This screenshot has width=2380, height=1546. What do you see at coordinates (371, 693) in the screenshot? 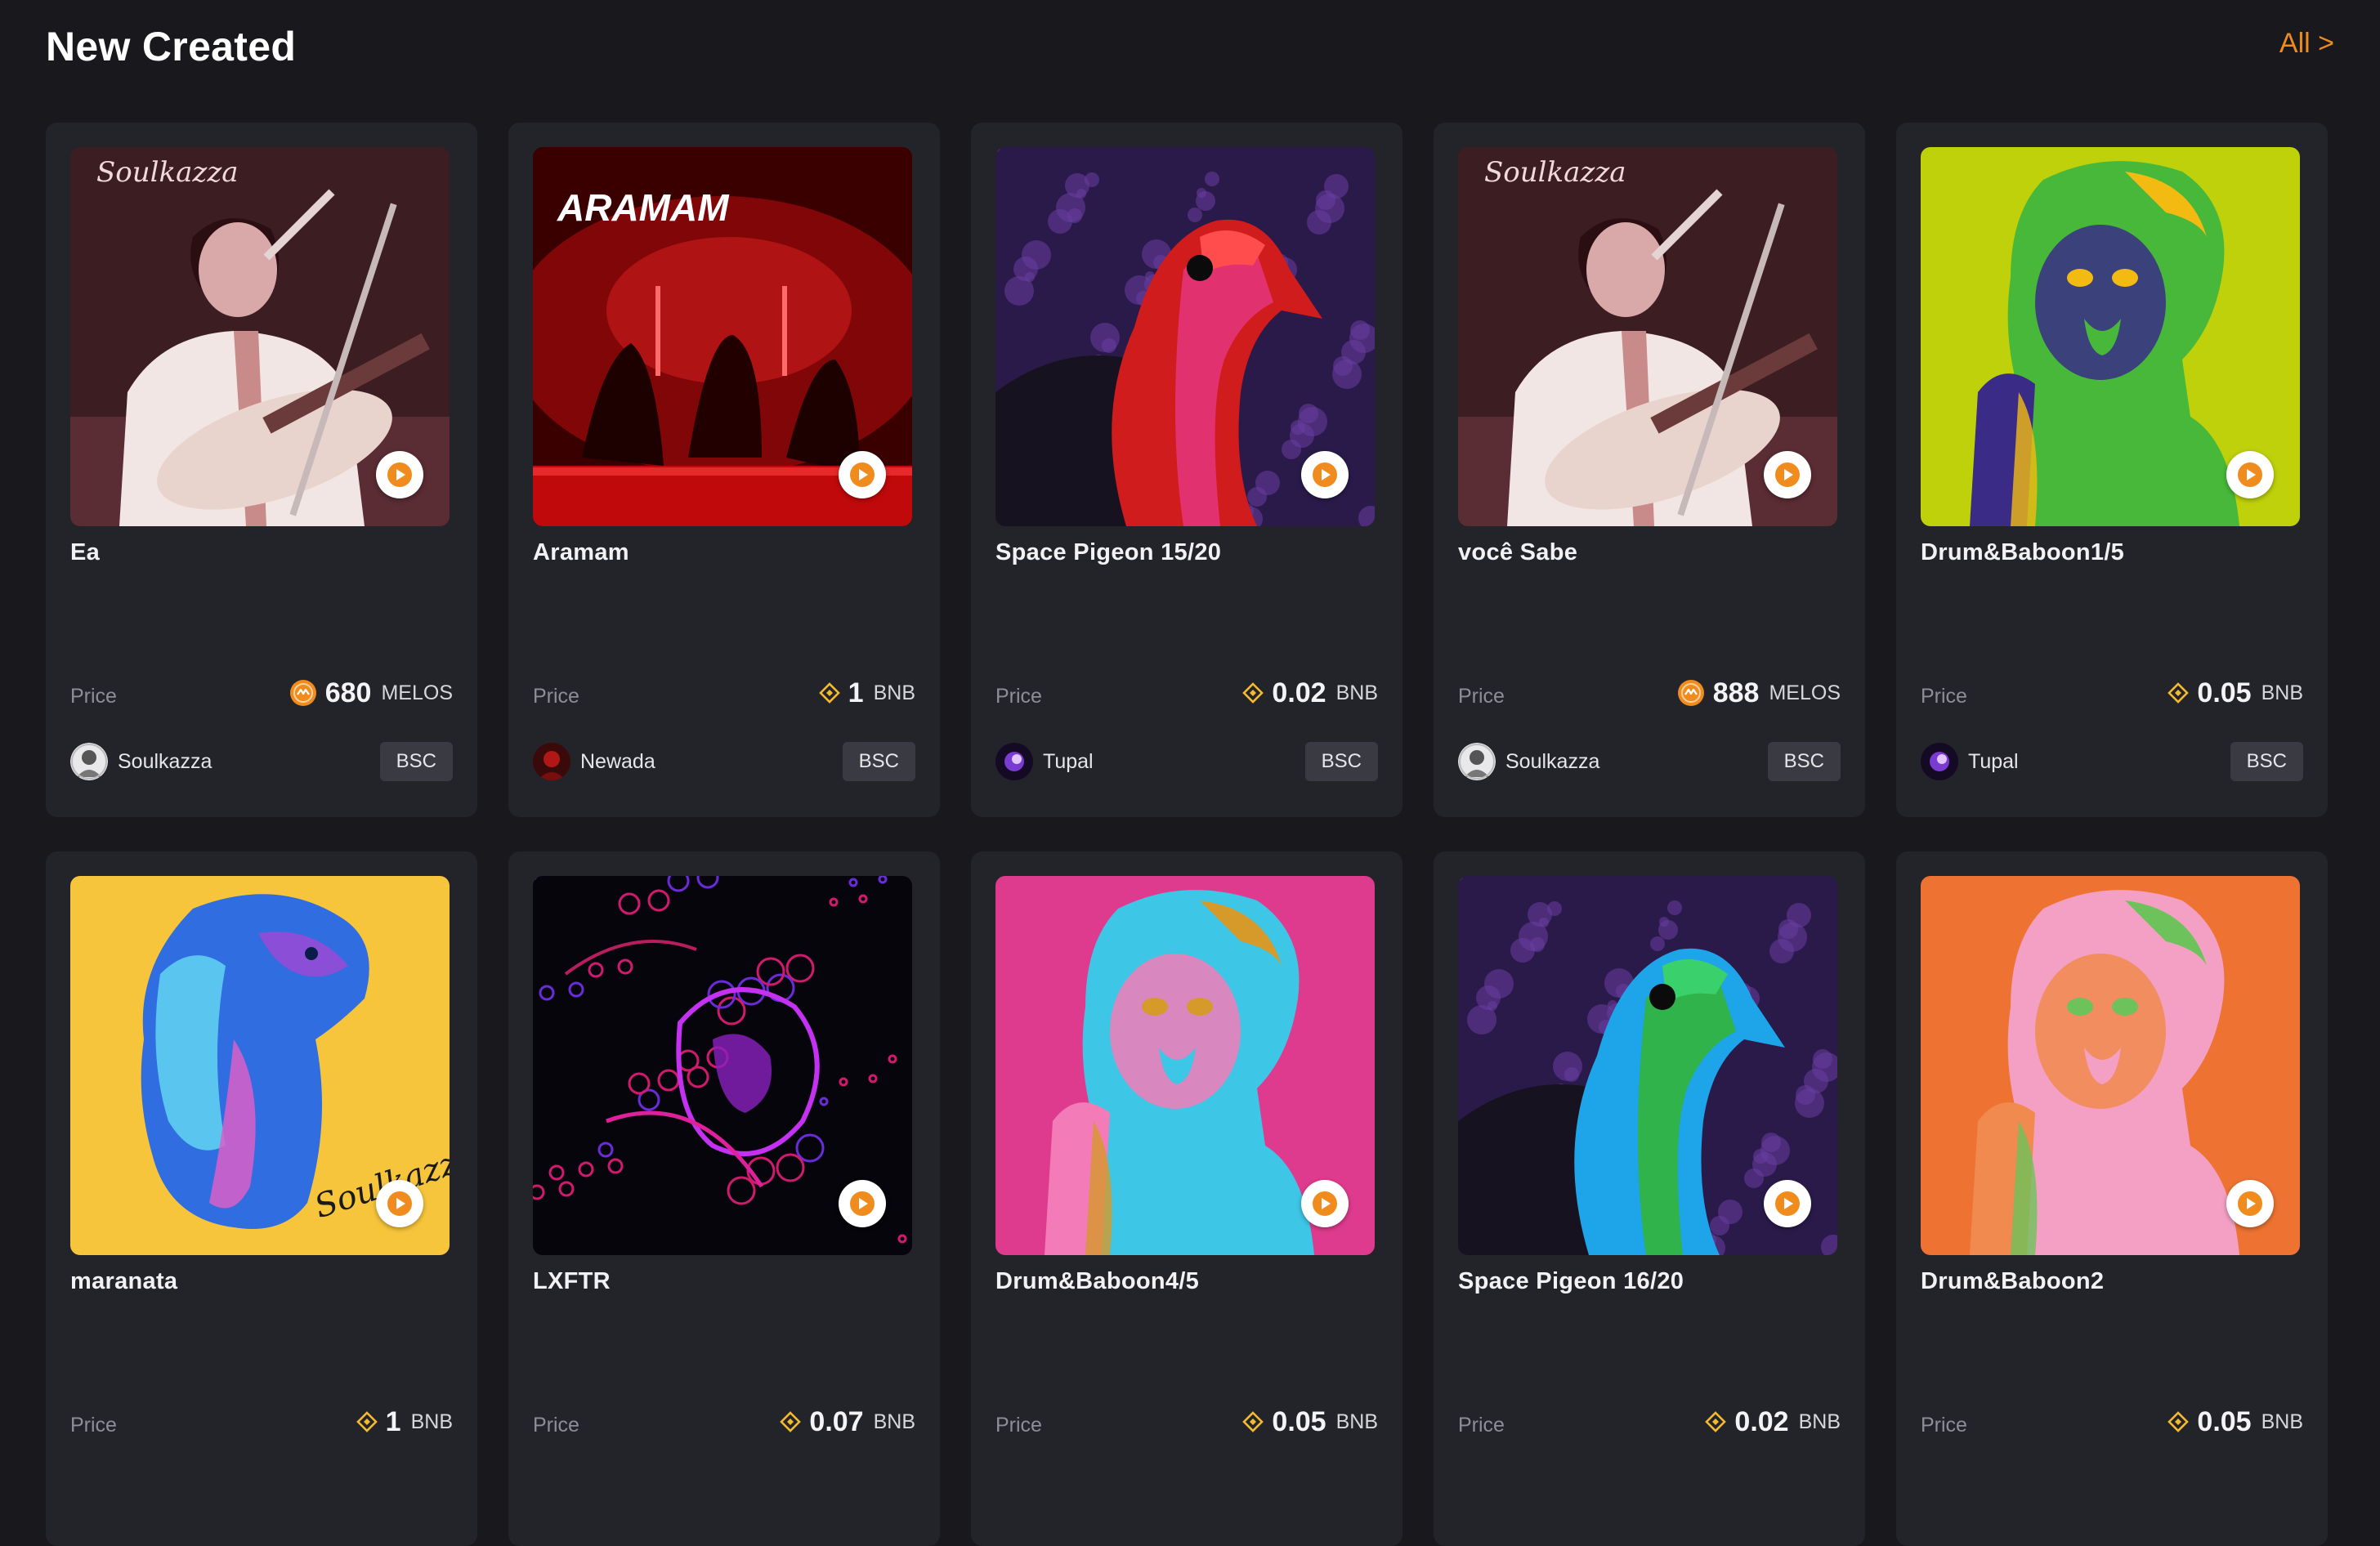
I see `price: 680 MELOS` at bounding box center [371, 693].